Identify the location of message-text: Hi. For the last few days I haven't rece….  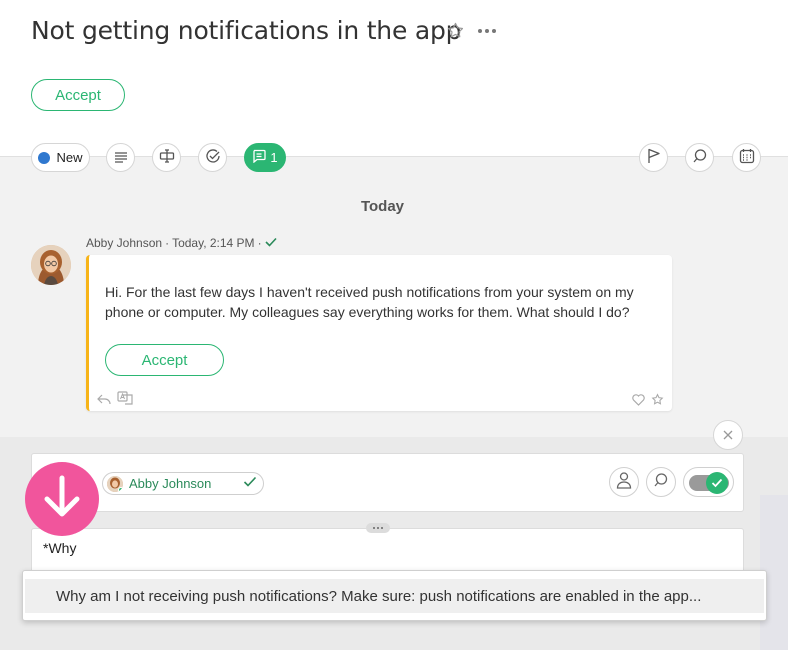
(369, 302).